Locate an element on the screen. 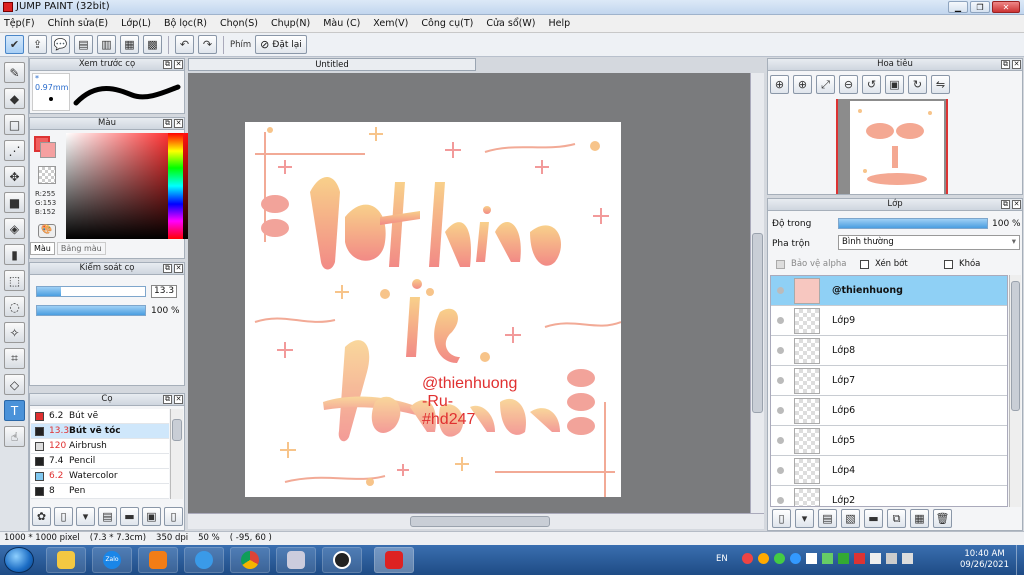  navigator-view is located at coordinates (892, 146).